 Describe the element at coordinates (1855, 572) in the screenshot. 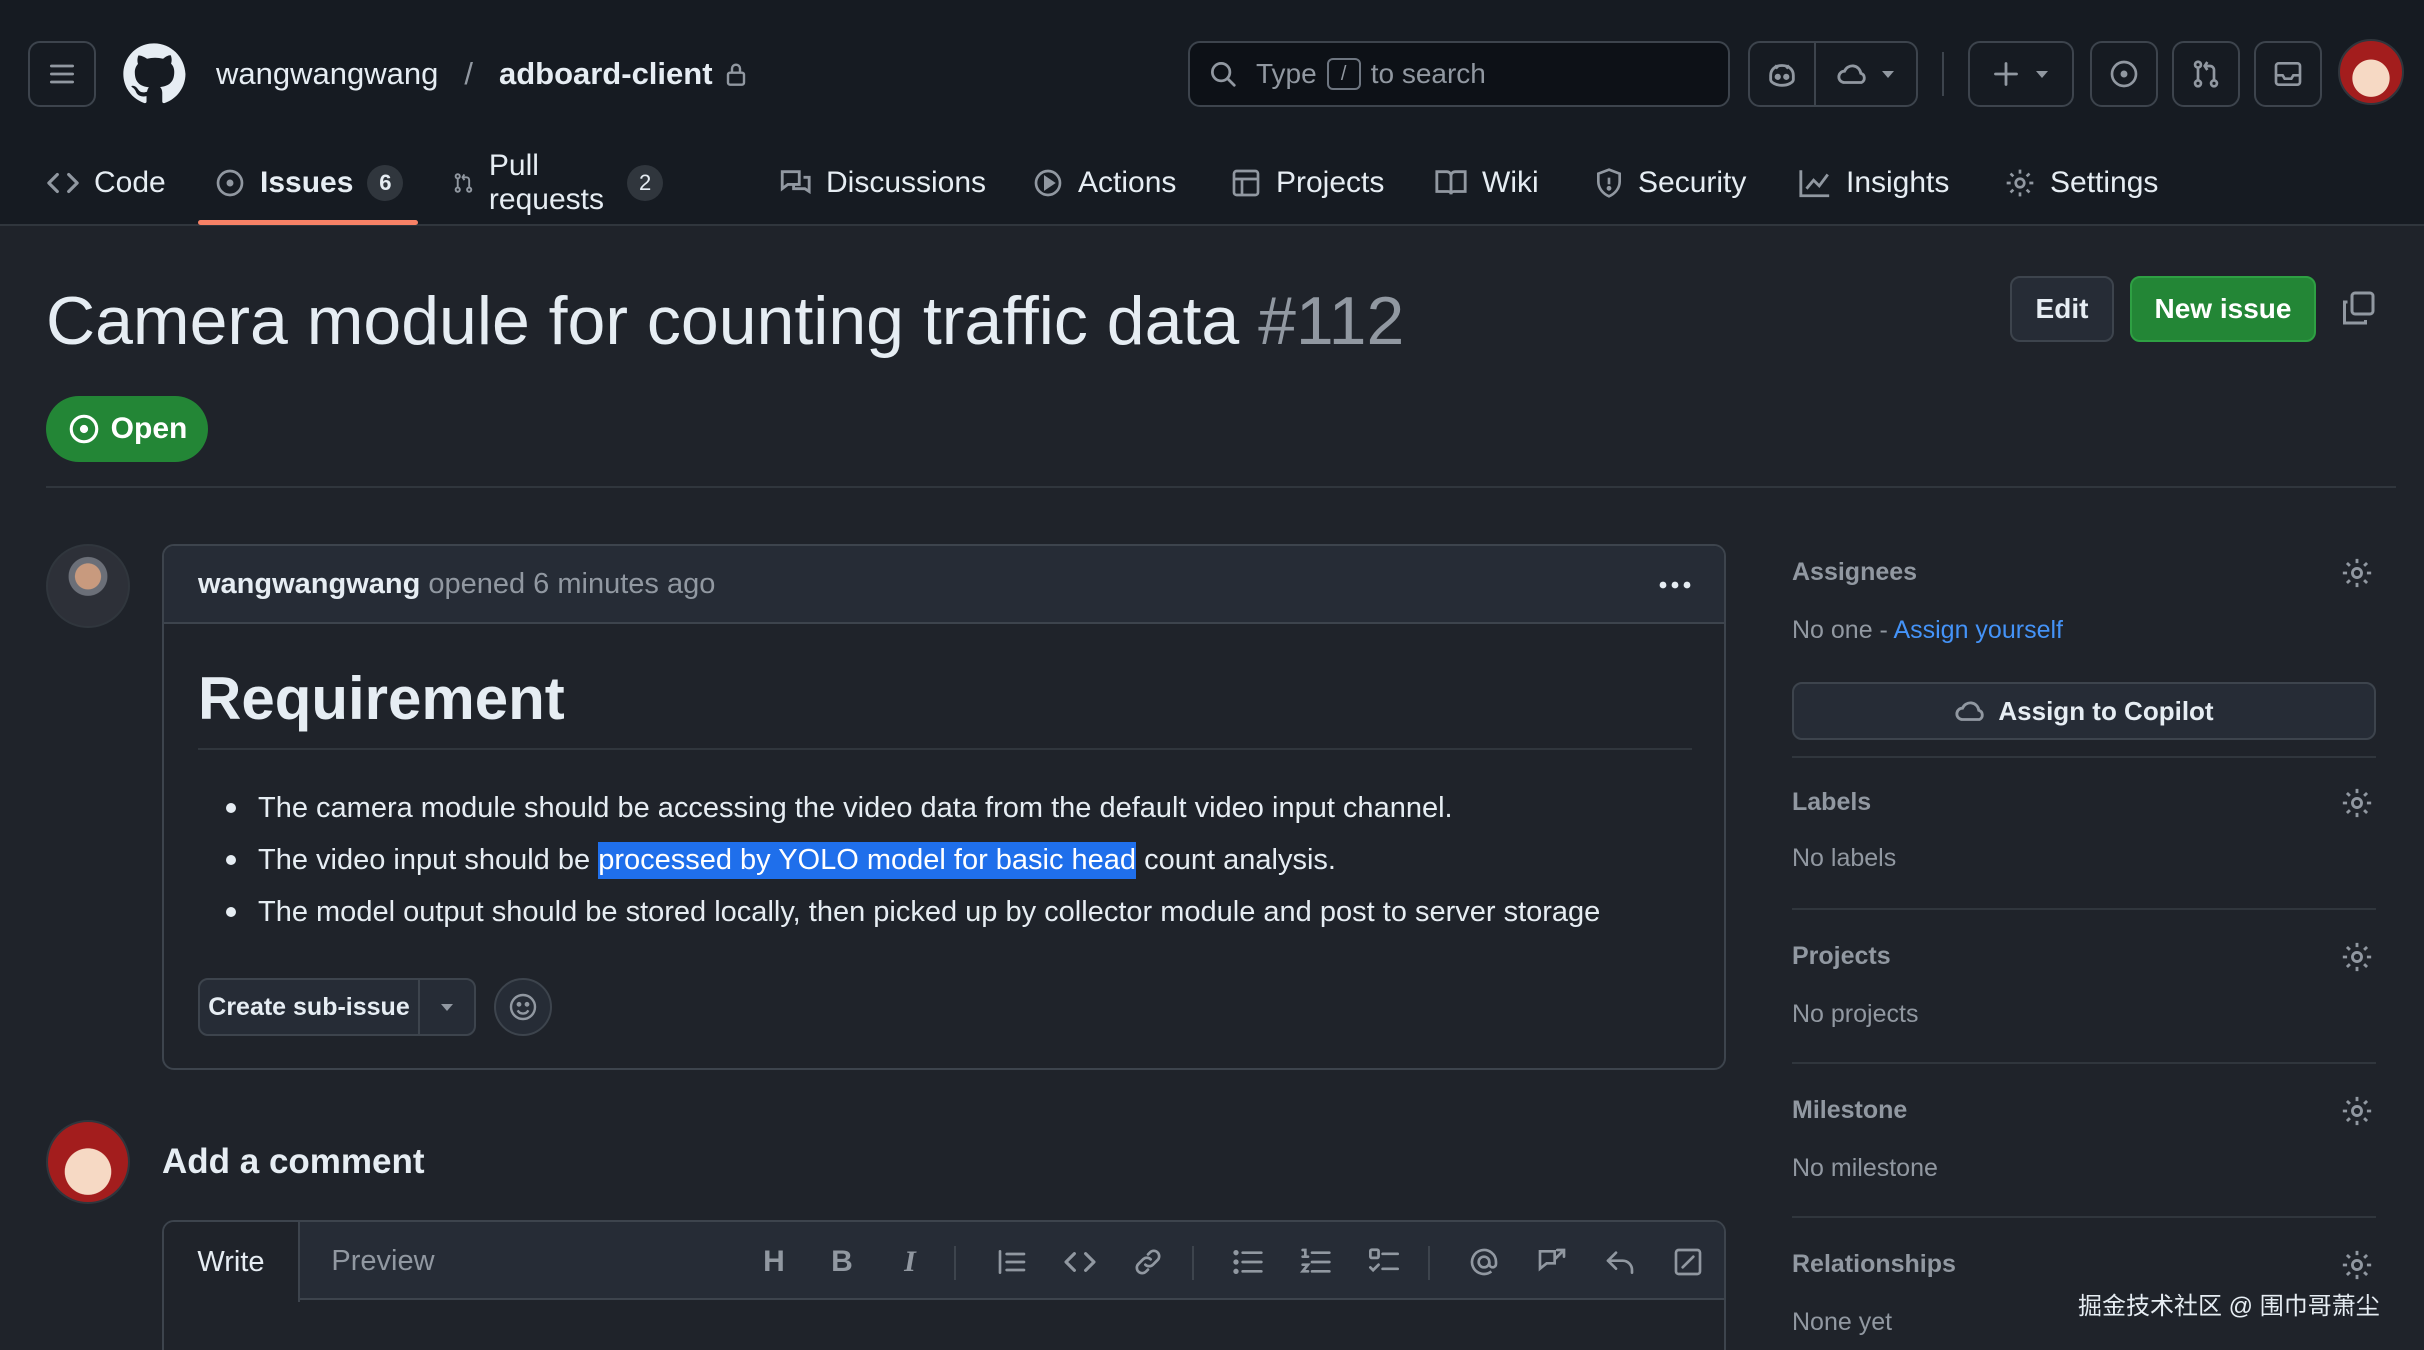

I see `assignees-label: Assignees` at that location.